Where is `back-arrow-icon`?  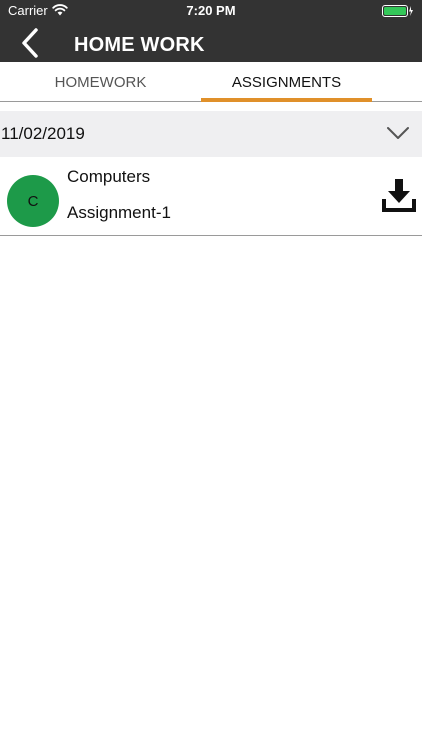
back-arrow-icon is located at coordinates (30, 43).